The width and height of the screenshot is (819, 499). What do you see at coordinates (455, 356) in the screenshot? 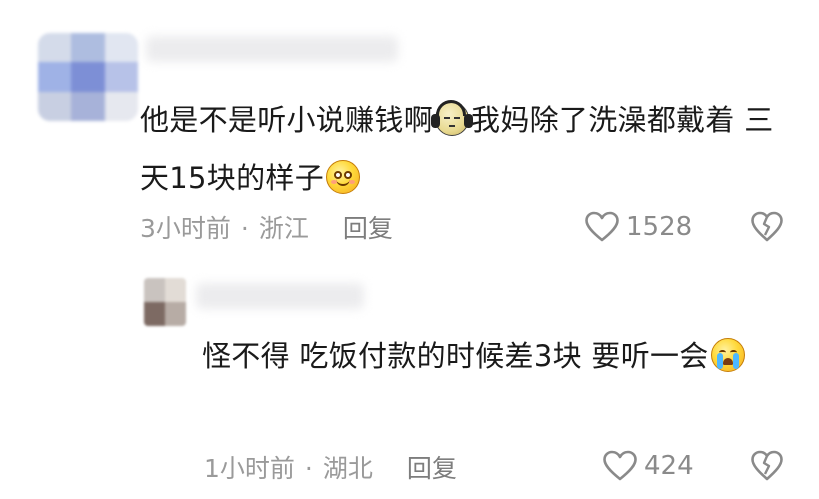
I see `comment-text-part: 怪不得 吃饭付款的时候差3块 要听一会` at bounding box center [455, 356].